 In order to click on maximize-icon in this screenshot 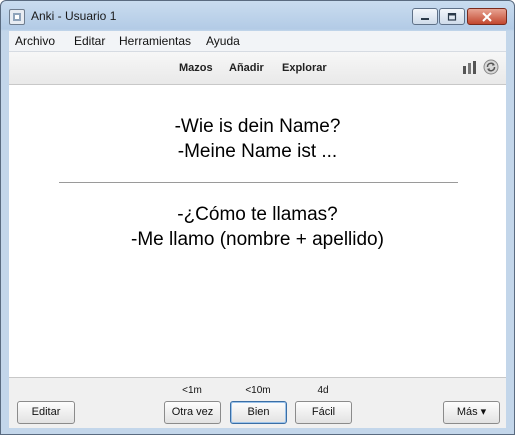, I will do `click(452, 16)`.